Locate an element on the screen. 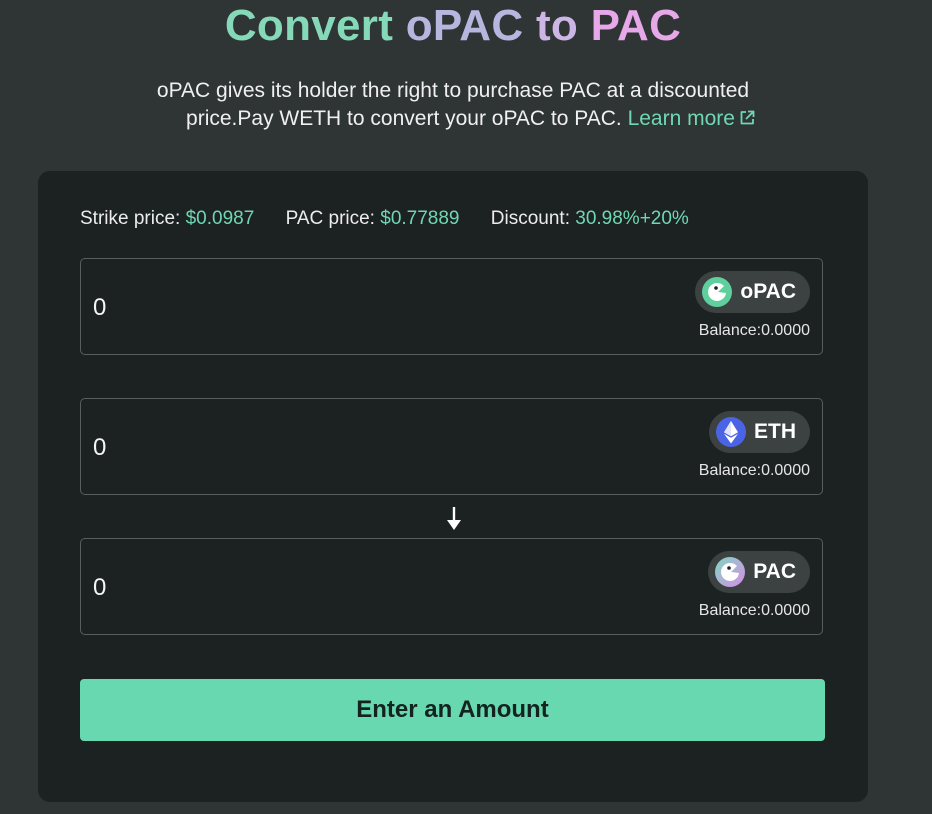  eth-token-label: ETH is located at coordinates (775, 431).